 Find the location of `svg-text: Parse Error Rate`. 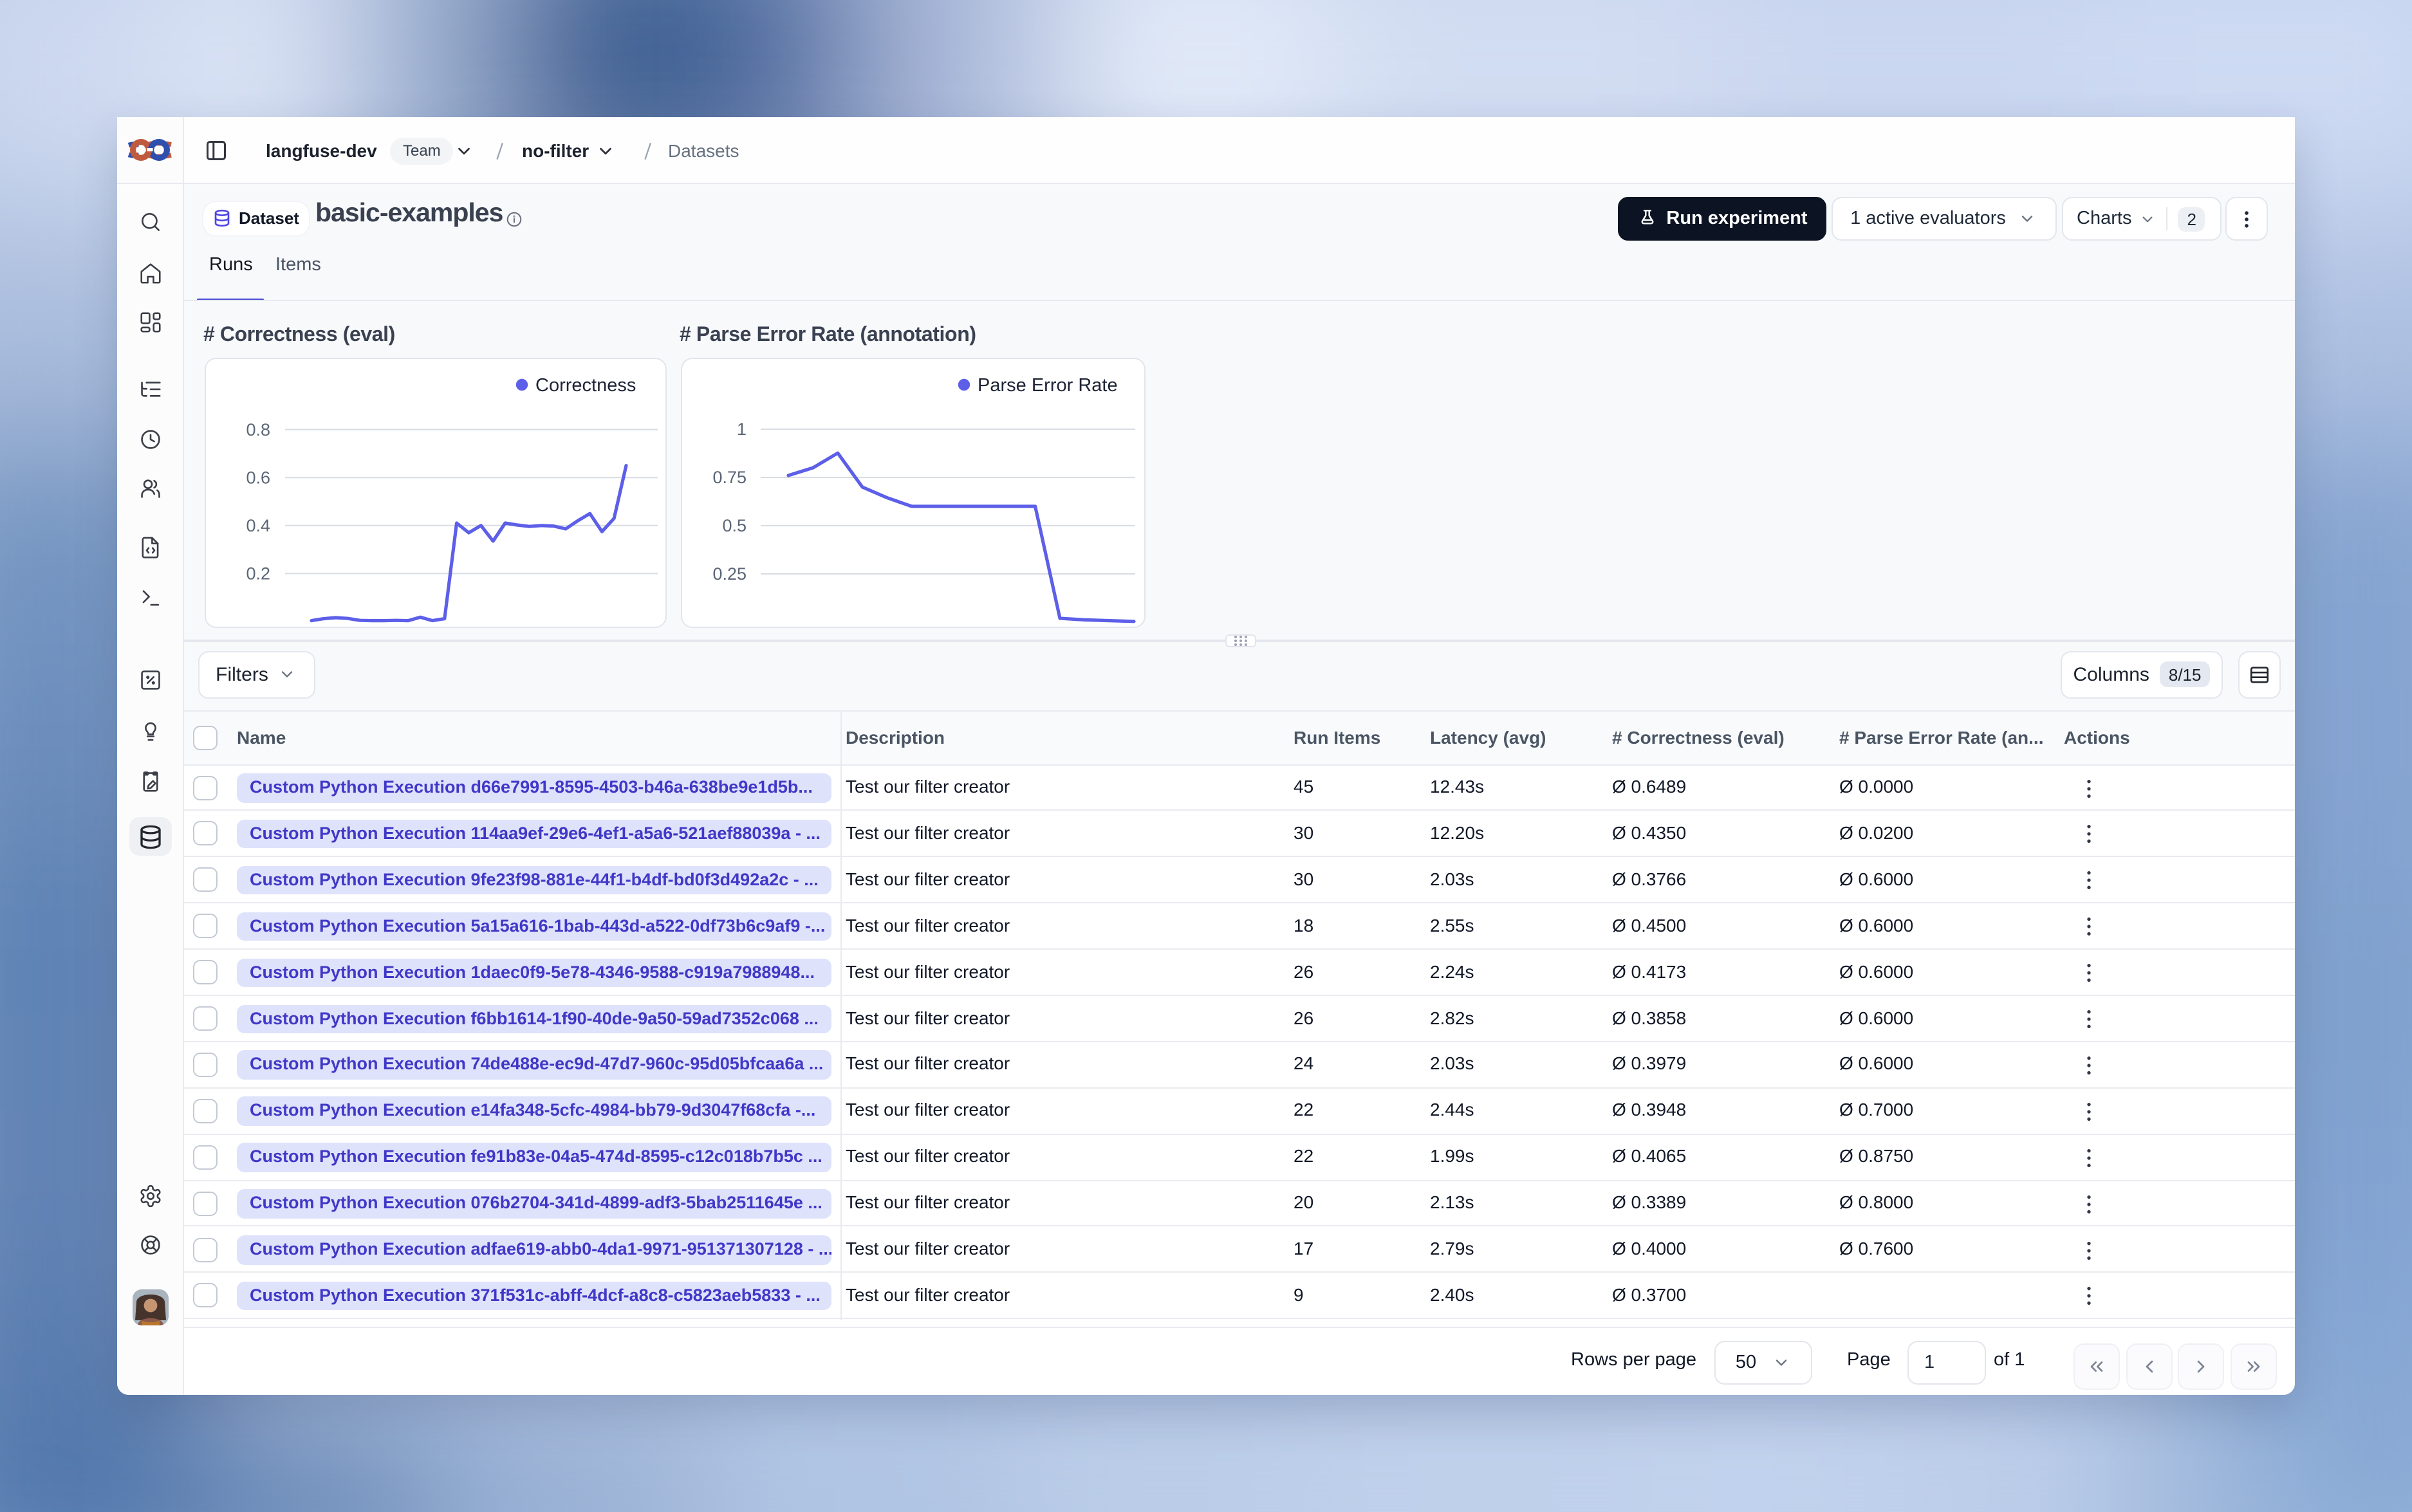

svg-text: Parse Error Rate is located at coordinates (1048, 384).